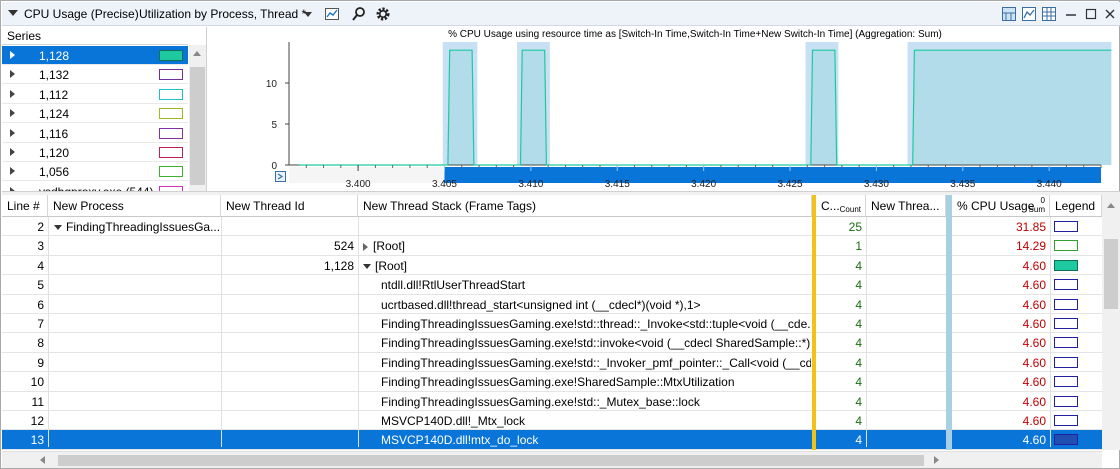  Describe the element at coordinates (1029, 14) in the screenshot. I see `graph-only-icon` at that location.